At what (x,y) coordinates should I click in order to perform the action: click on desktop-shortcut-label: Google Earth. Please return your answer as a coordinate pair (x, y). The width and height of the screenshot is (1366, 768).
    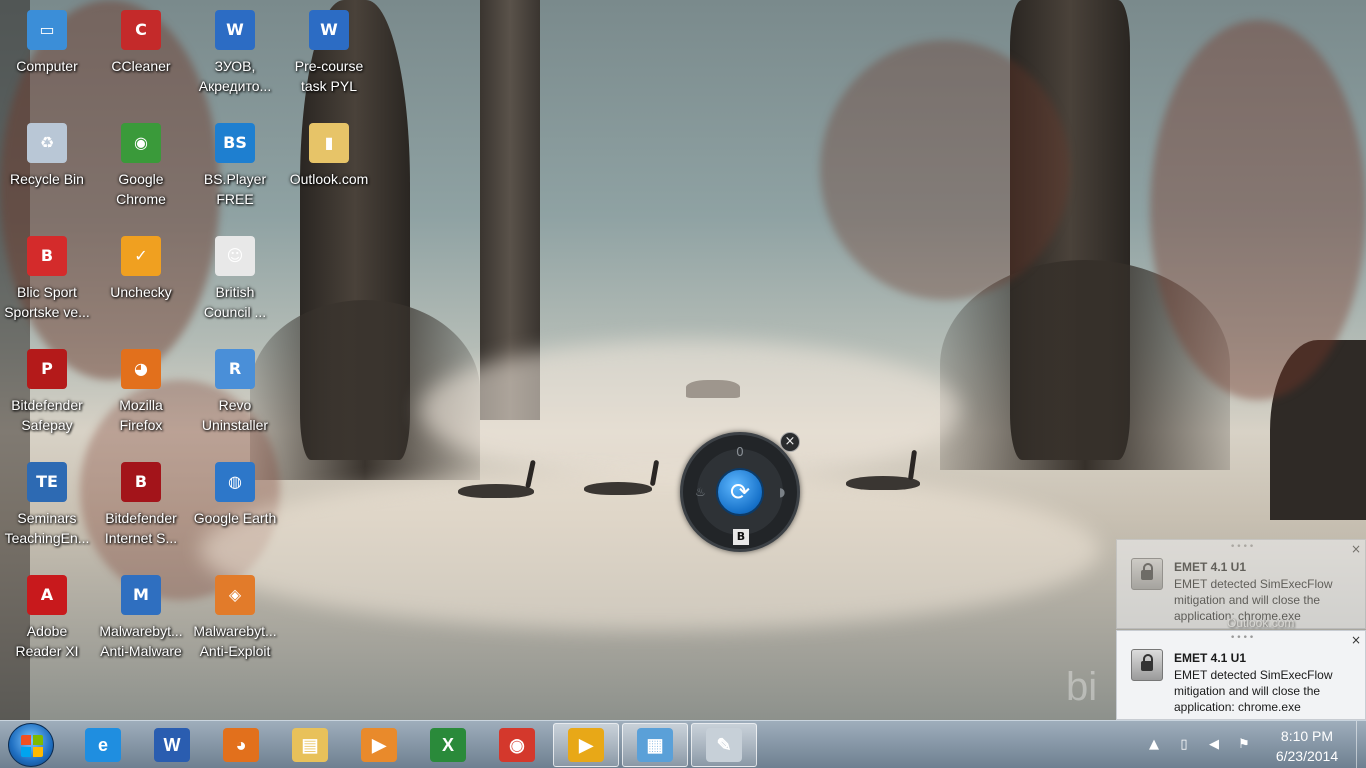
    Looking at the image, I should click on (235, 518).